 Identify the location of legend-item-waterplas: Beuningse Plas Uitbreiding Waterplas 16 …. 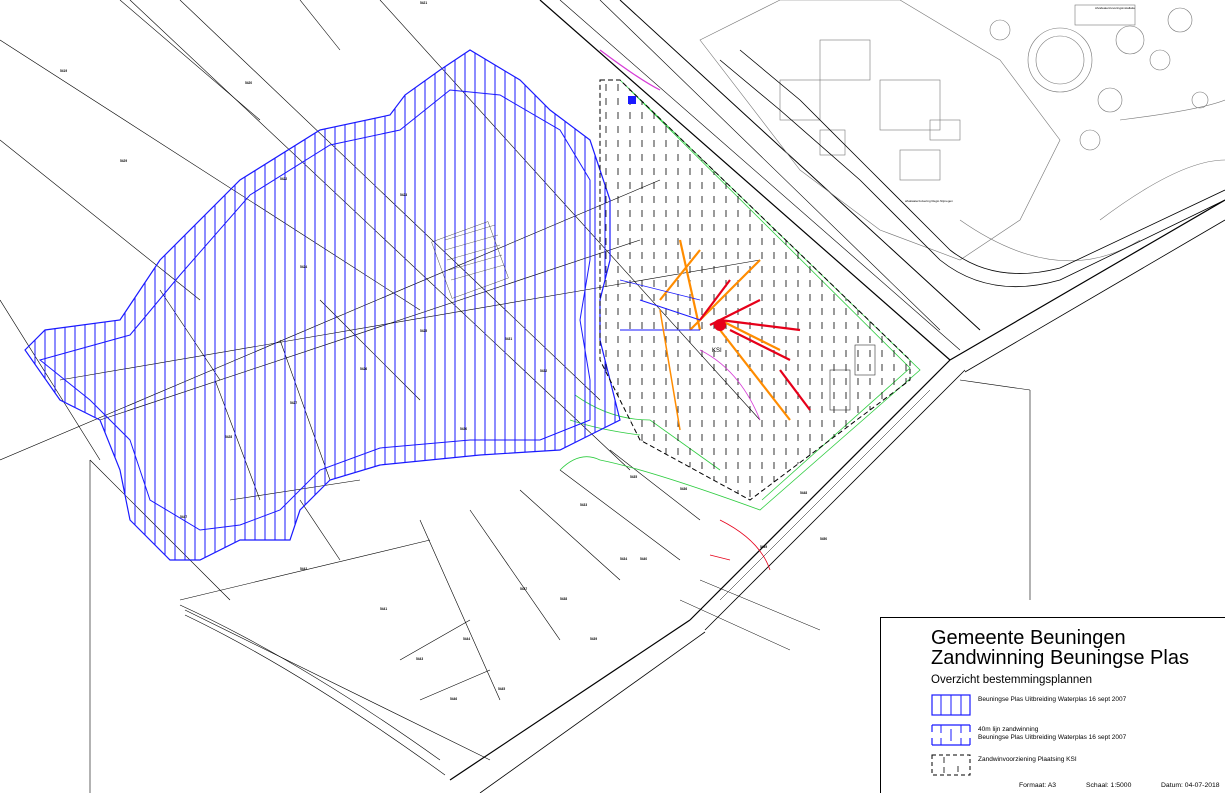
(1076, 706).